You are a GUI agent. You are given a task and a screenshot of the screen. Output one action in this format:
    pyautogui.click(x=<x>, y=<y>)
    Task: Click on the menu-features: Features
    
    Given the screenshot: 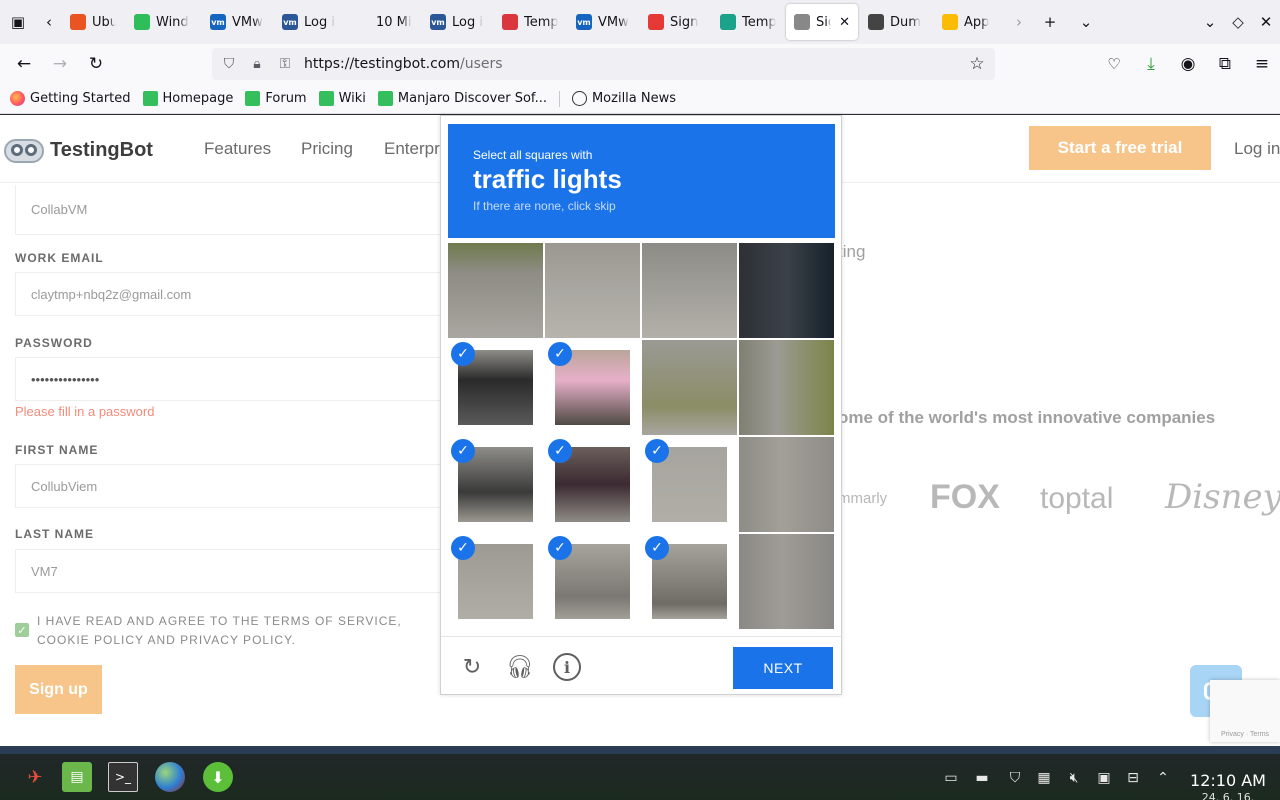 What is the action you would take?
    pyautogui.click(x=237, y=149)
    